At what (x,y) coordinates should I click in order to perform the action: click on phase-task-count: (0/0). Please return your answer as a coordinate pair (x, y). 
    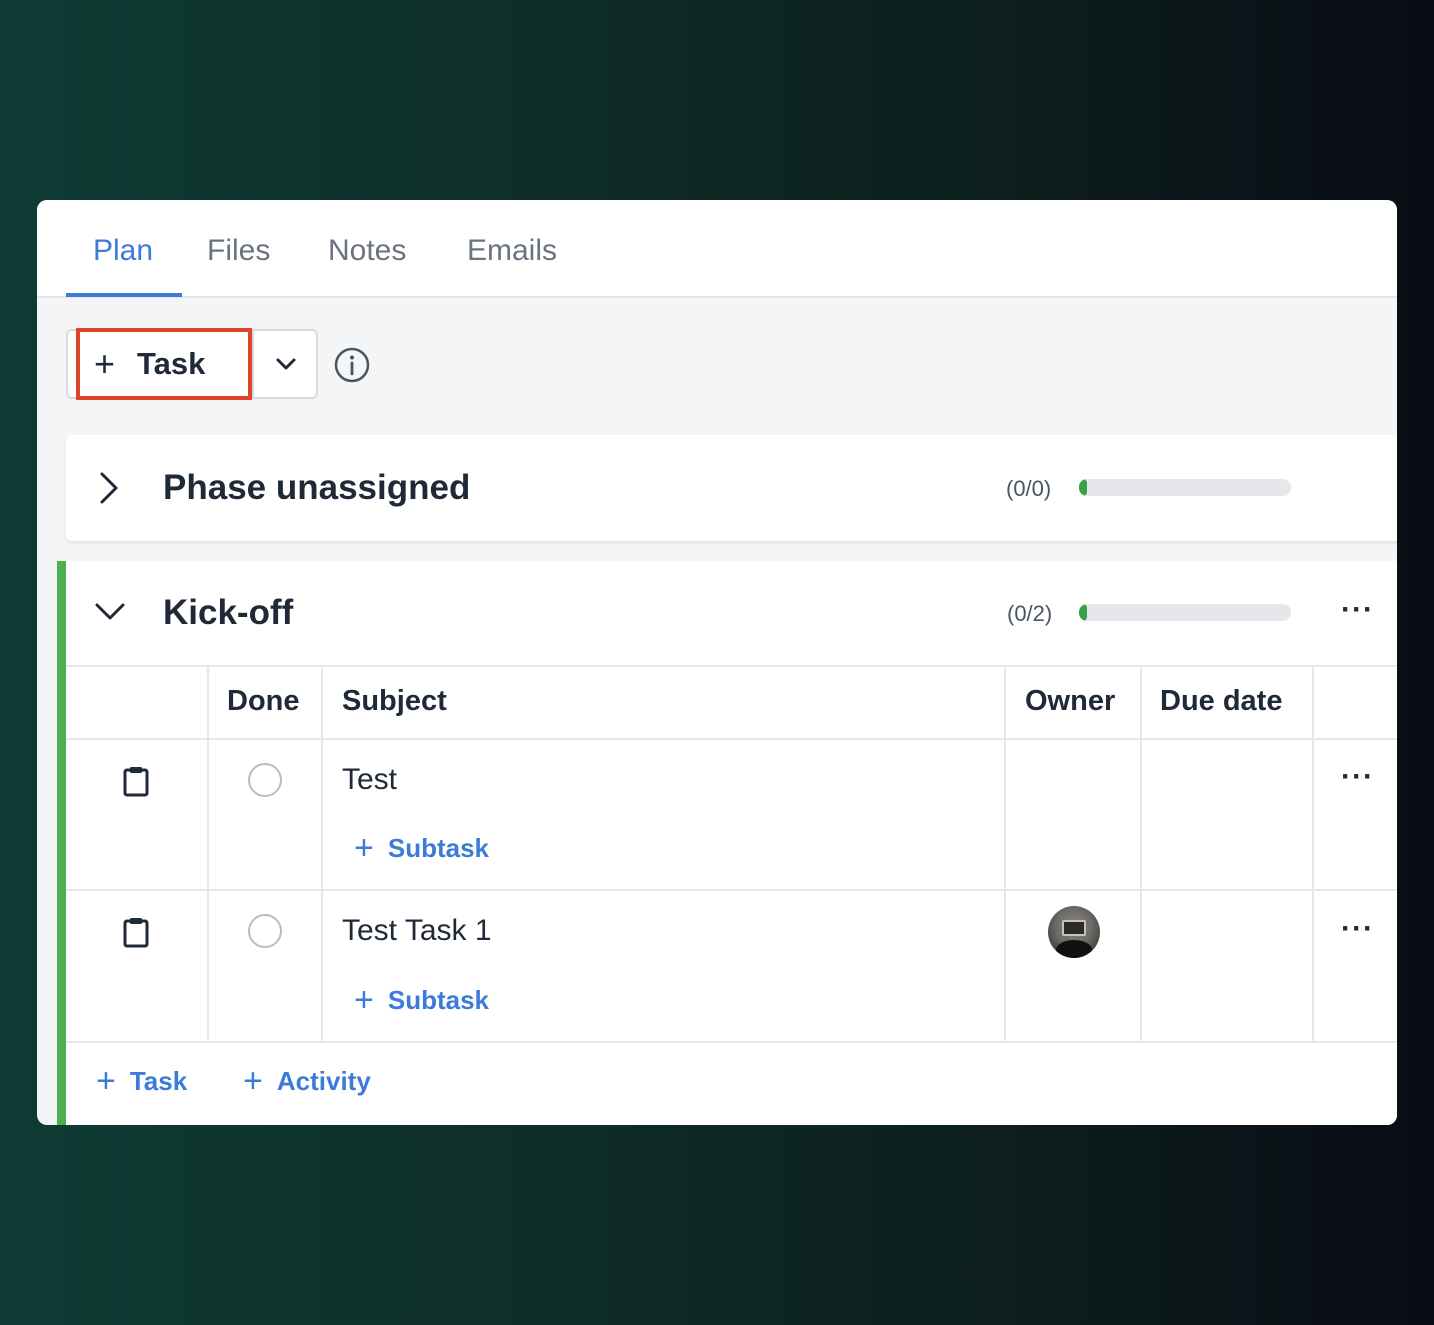
    Looking at the image, I should click on (1029, 488).